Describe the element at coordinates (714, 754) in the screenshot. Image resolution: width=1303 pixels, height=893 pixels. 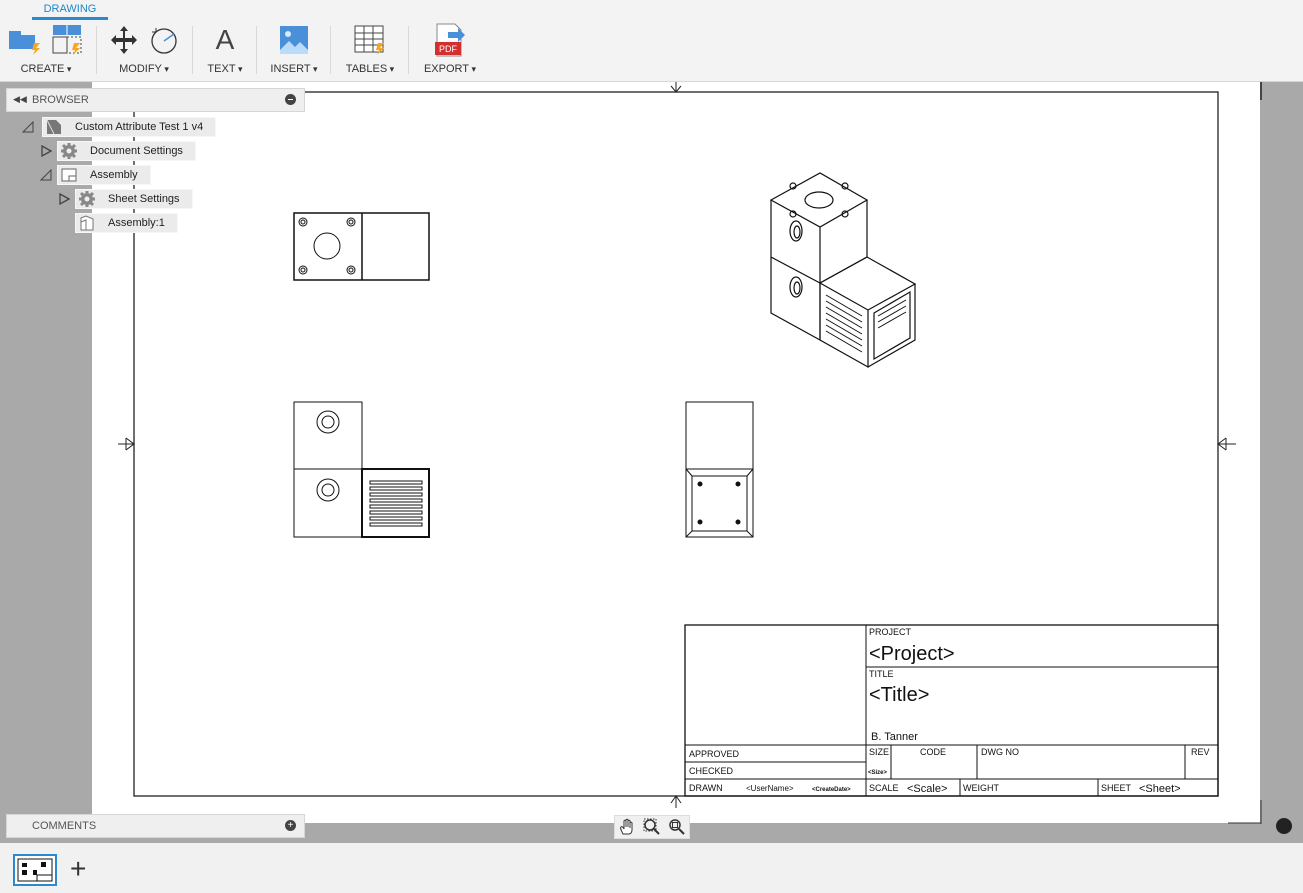
I see `approved-label: APPROVED` at that location.